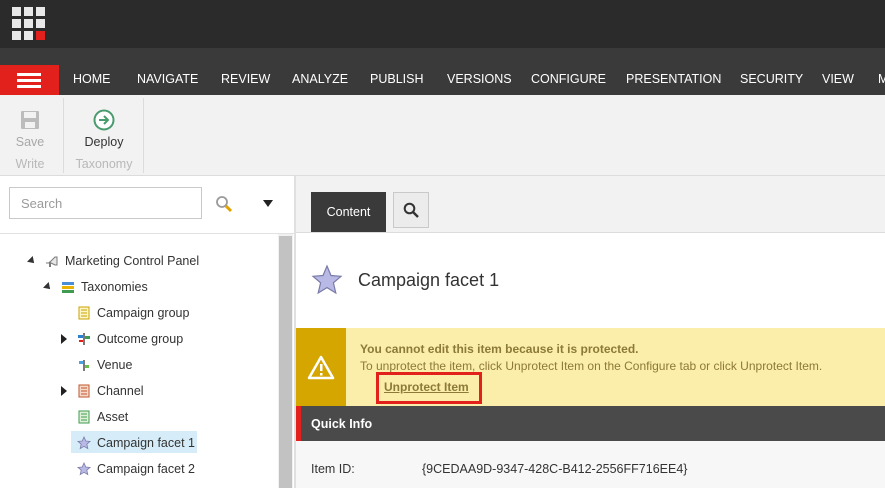 Image resolution: width=885 pixels, height=488 pixels. Describe the element at coordinates (84, 313) in the screenshot. I see `document-yellow-icon` at that location.